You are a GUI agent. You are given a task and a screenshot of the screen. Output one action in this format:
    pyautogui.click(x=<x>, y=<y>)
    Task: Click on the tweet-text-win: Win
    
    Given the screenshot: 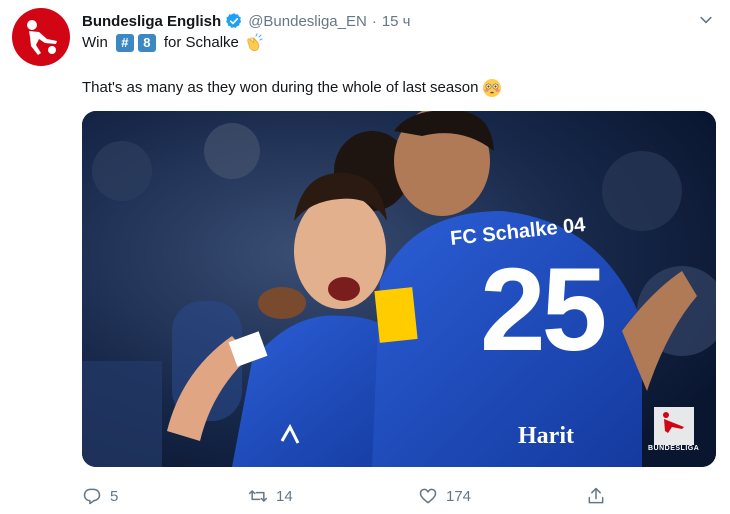 What is the action you would take?
    pyautogui.click(x=95, y=42)
    